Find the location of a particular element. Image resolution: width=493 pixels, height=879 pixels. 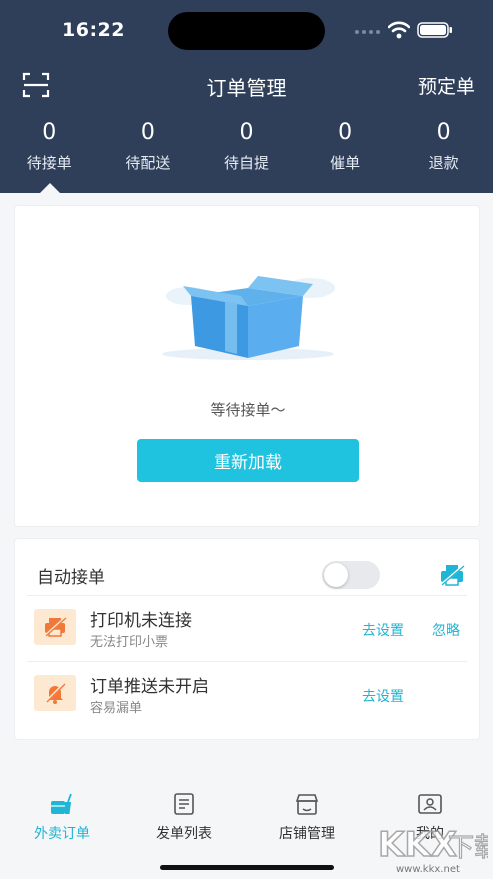

alert-title: 订单推送未开启 is located at coordinates (149, 687).